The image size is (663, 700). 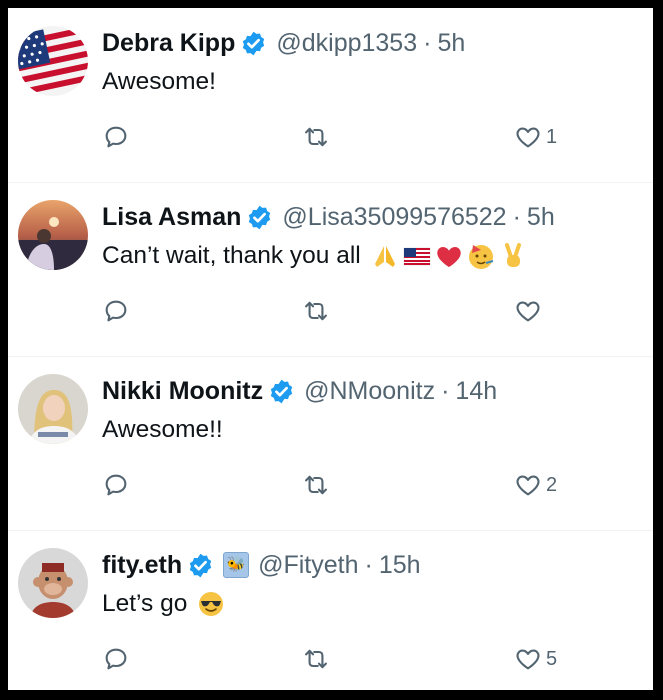 What do you see at coordinates (372, 311) in the screenshot?
I see `tweet-actions` at bounding box center [372, 311].